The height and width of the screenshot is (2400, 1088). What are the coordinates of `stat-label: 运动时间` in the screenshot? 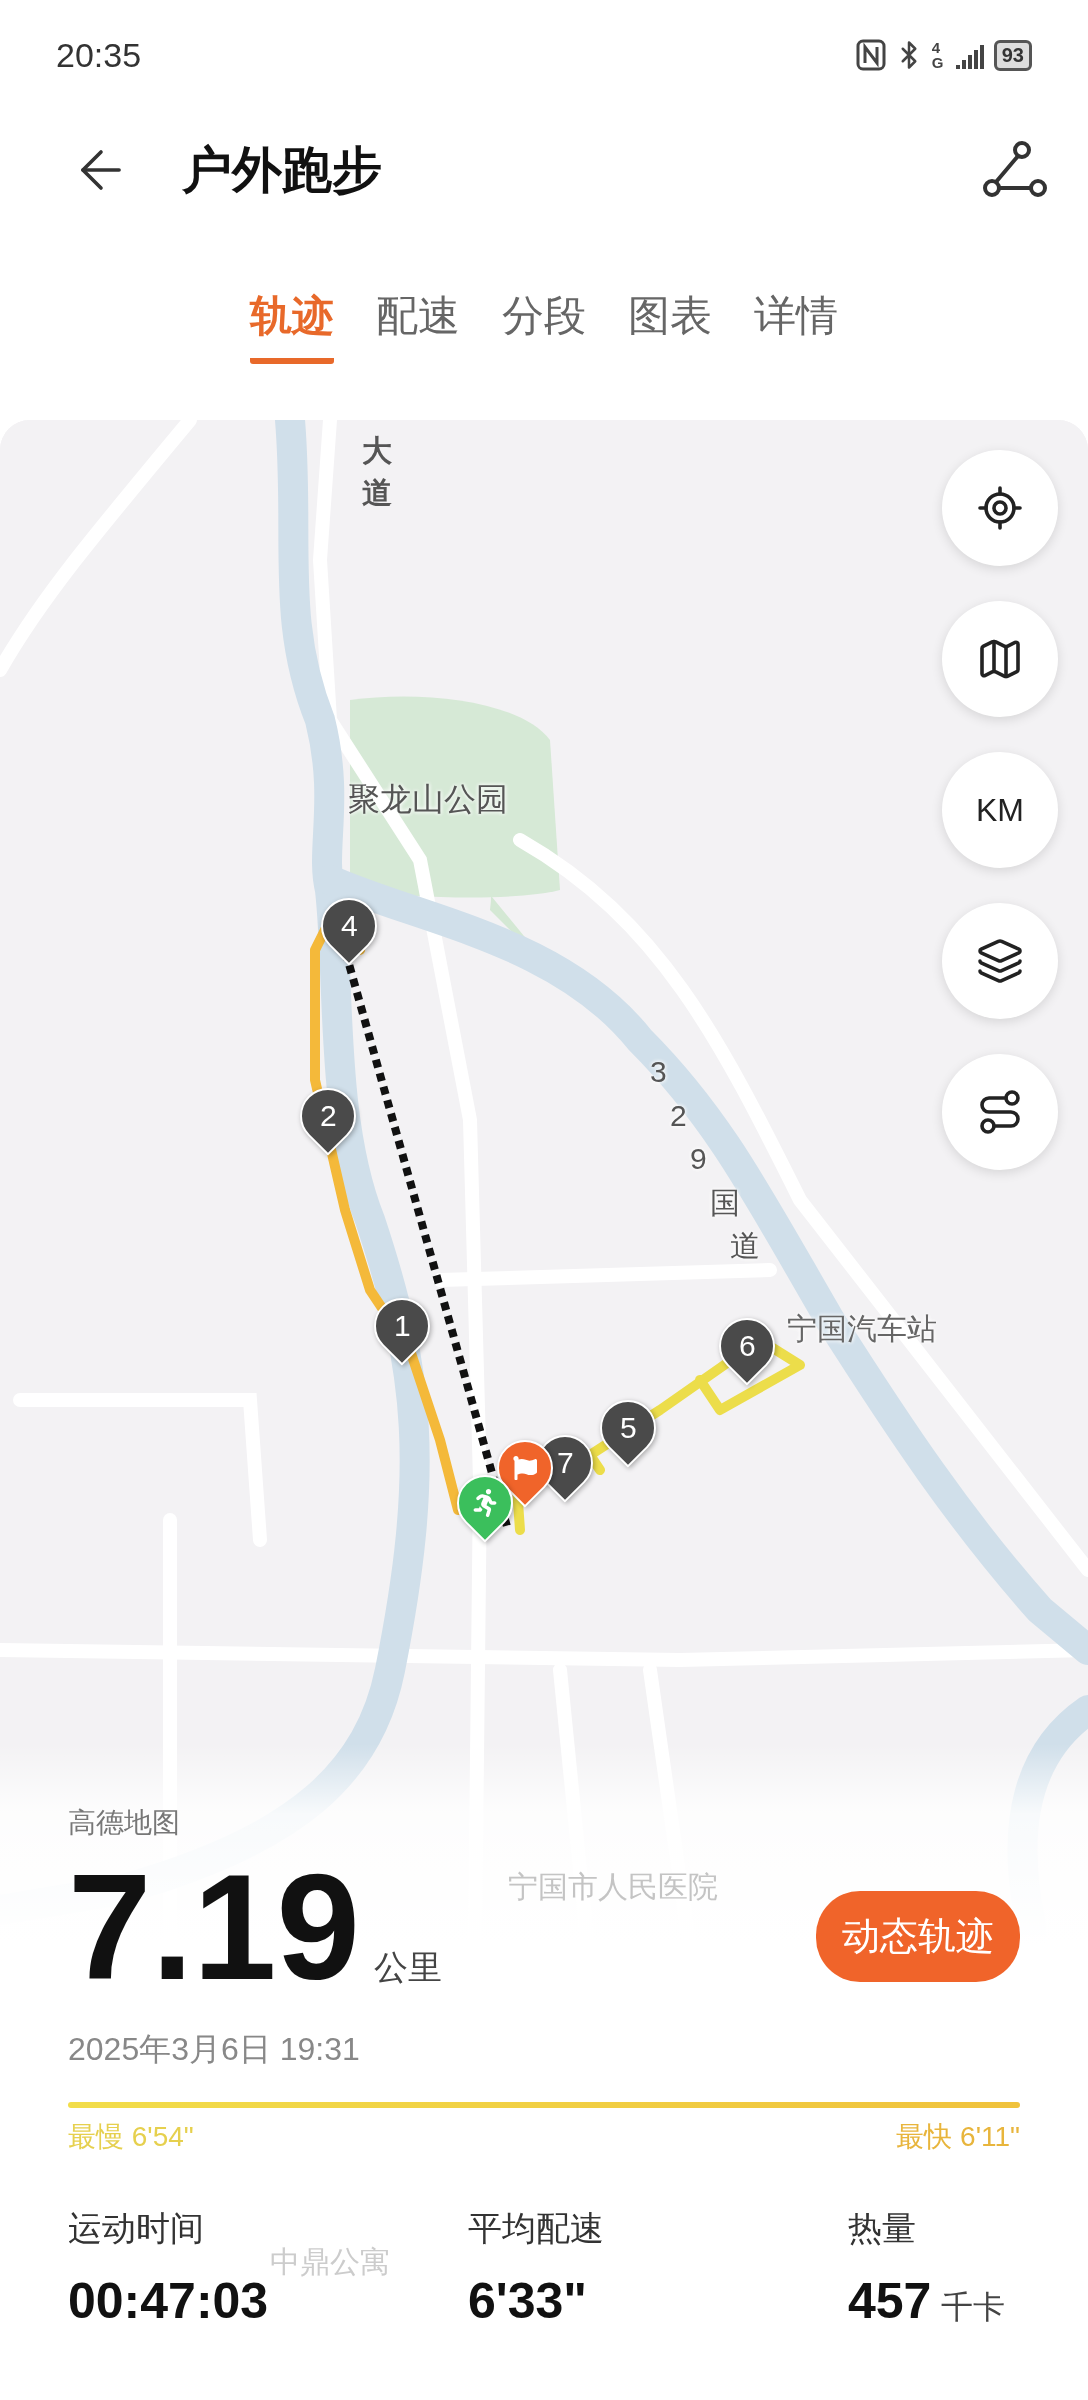 It's located at (136, 2228).